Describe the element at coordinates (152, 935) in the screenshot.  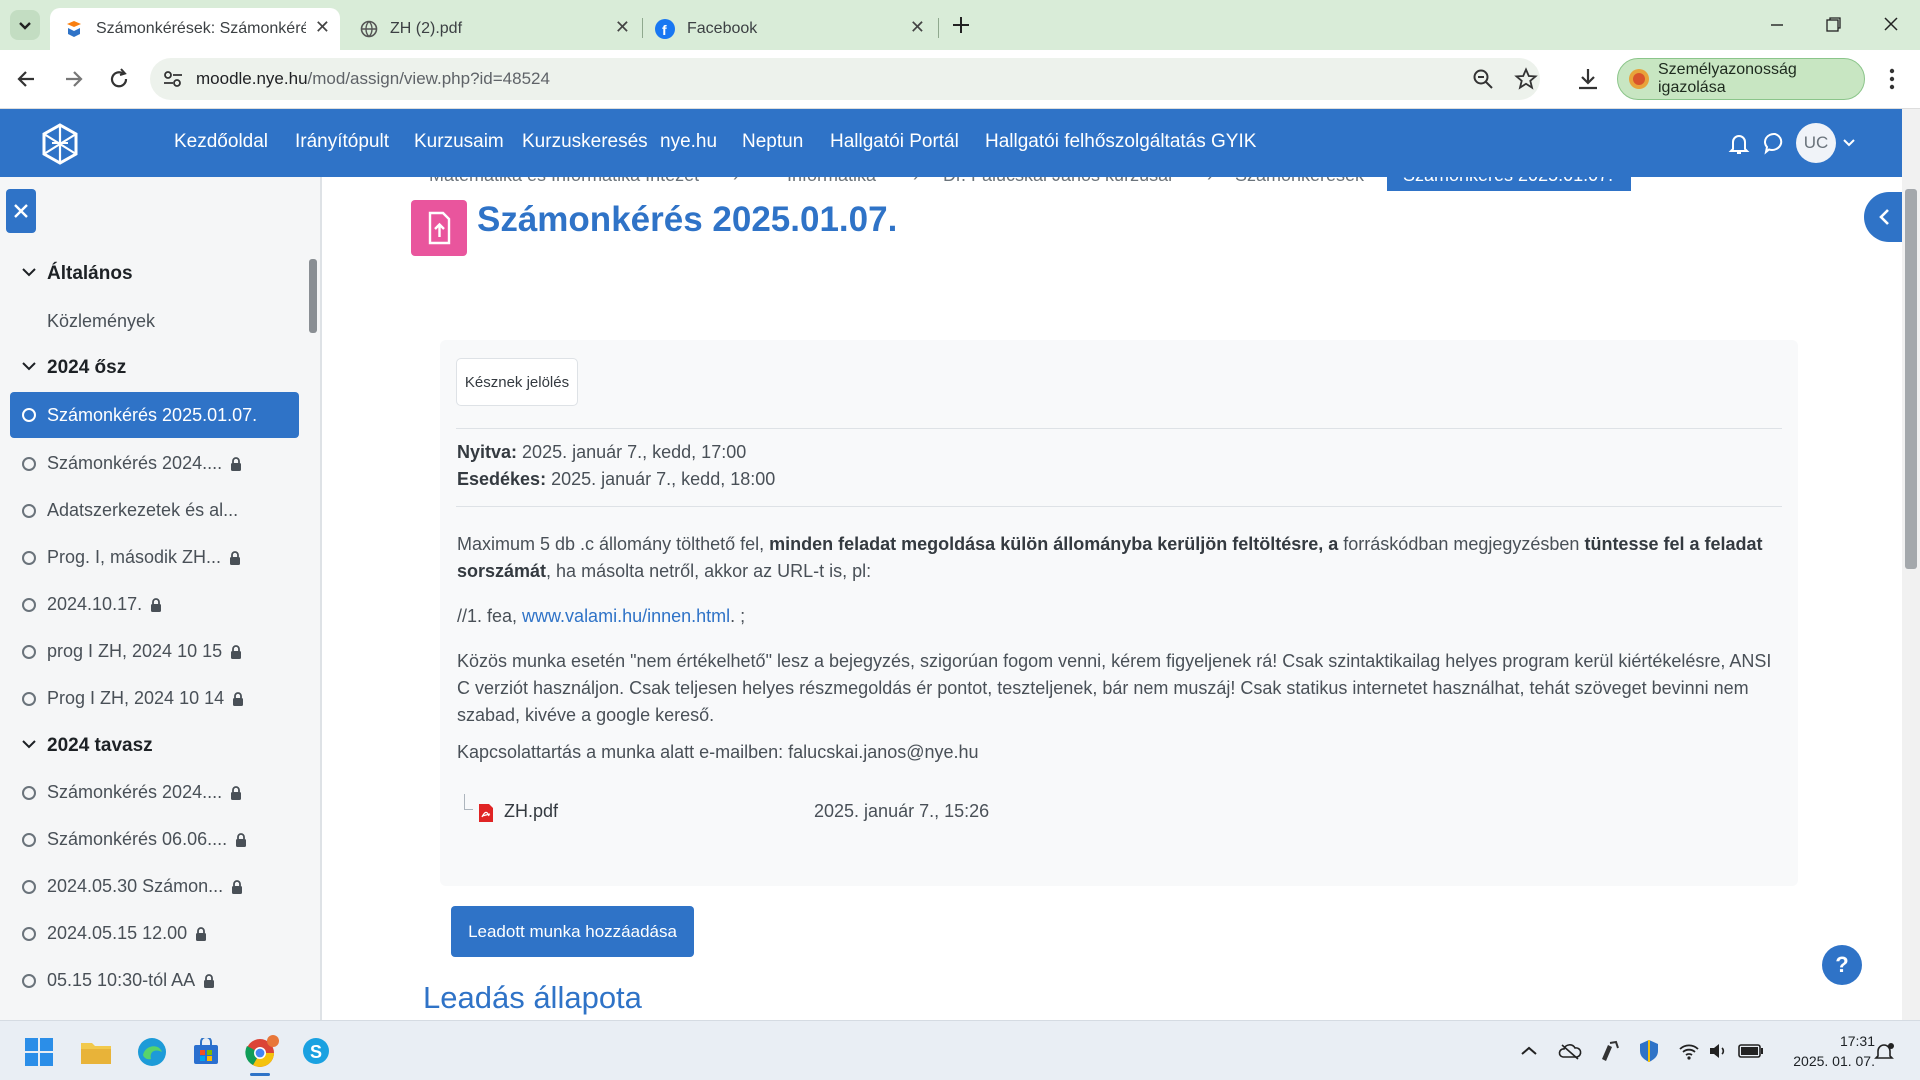
I see `sidebar-item: 2024.05.15 12.00` at that location.